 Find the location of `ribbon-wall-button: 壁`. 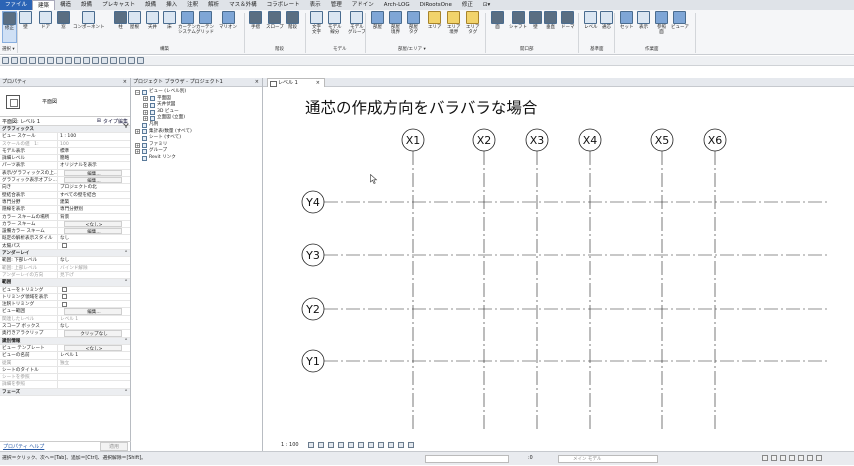

ribbon-wall-button: 壁 is located at coordinates (25, 27).